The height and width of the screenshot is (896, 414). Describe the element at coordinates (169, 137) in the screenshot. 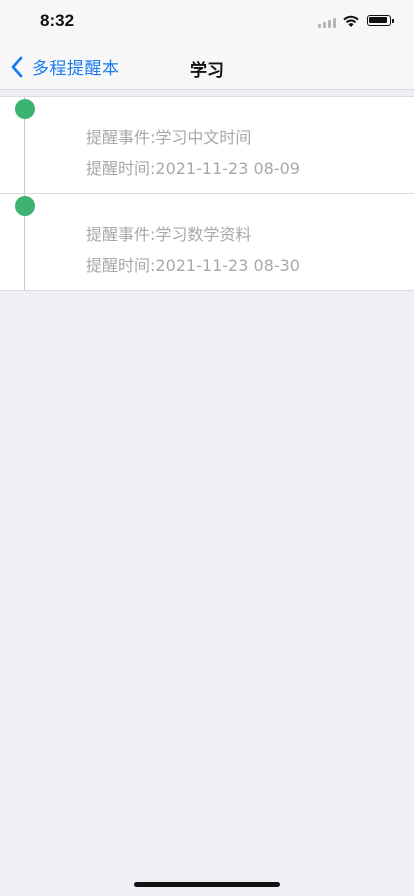

I see `reminder-event: 提醒事件:学习中文时间` at that location.